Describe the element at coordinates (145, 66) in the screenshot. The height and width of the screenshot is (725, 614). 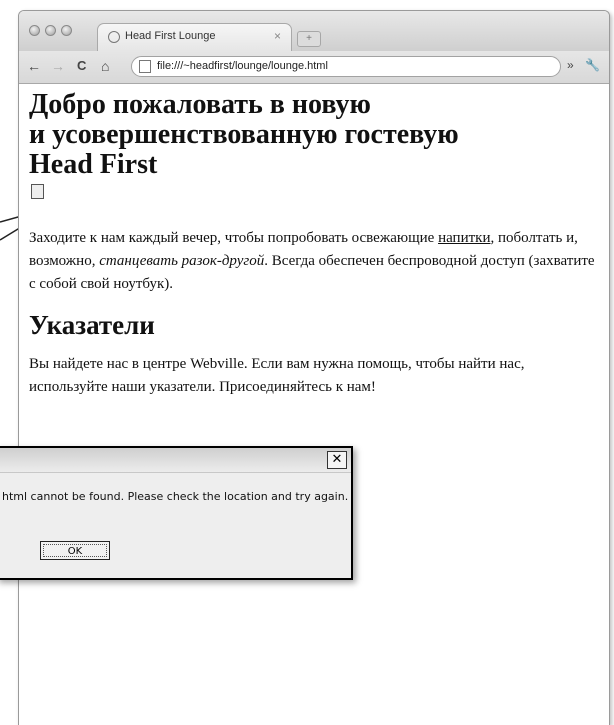
I see `page-icon` at that location.